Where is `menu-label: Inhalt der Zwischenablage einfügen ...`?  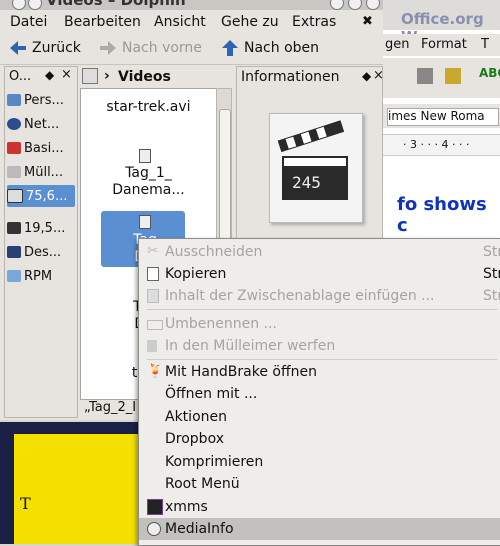 menu-label: Inhalt der Zwischenablage einfügen ... is located at coordinates (300, 296).